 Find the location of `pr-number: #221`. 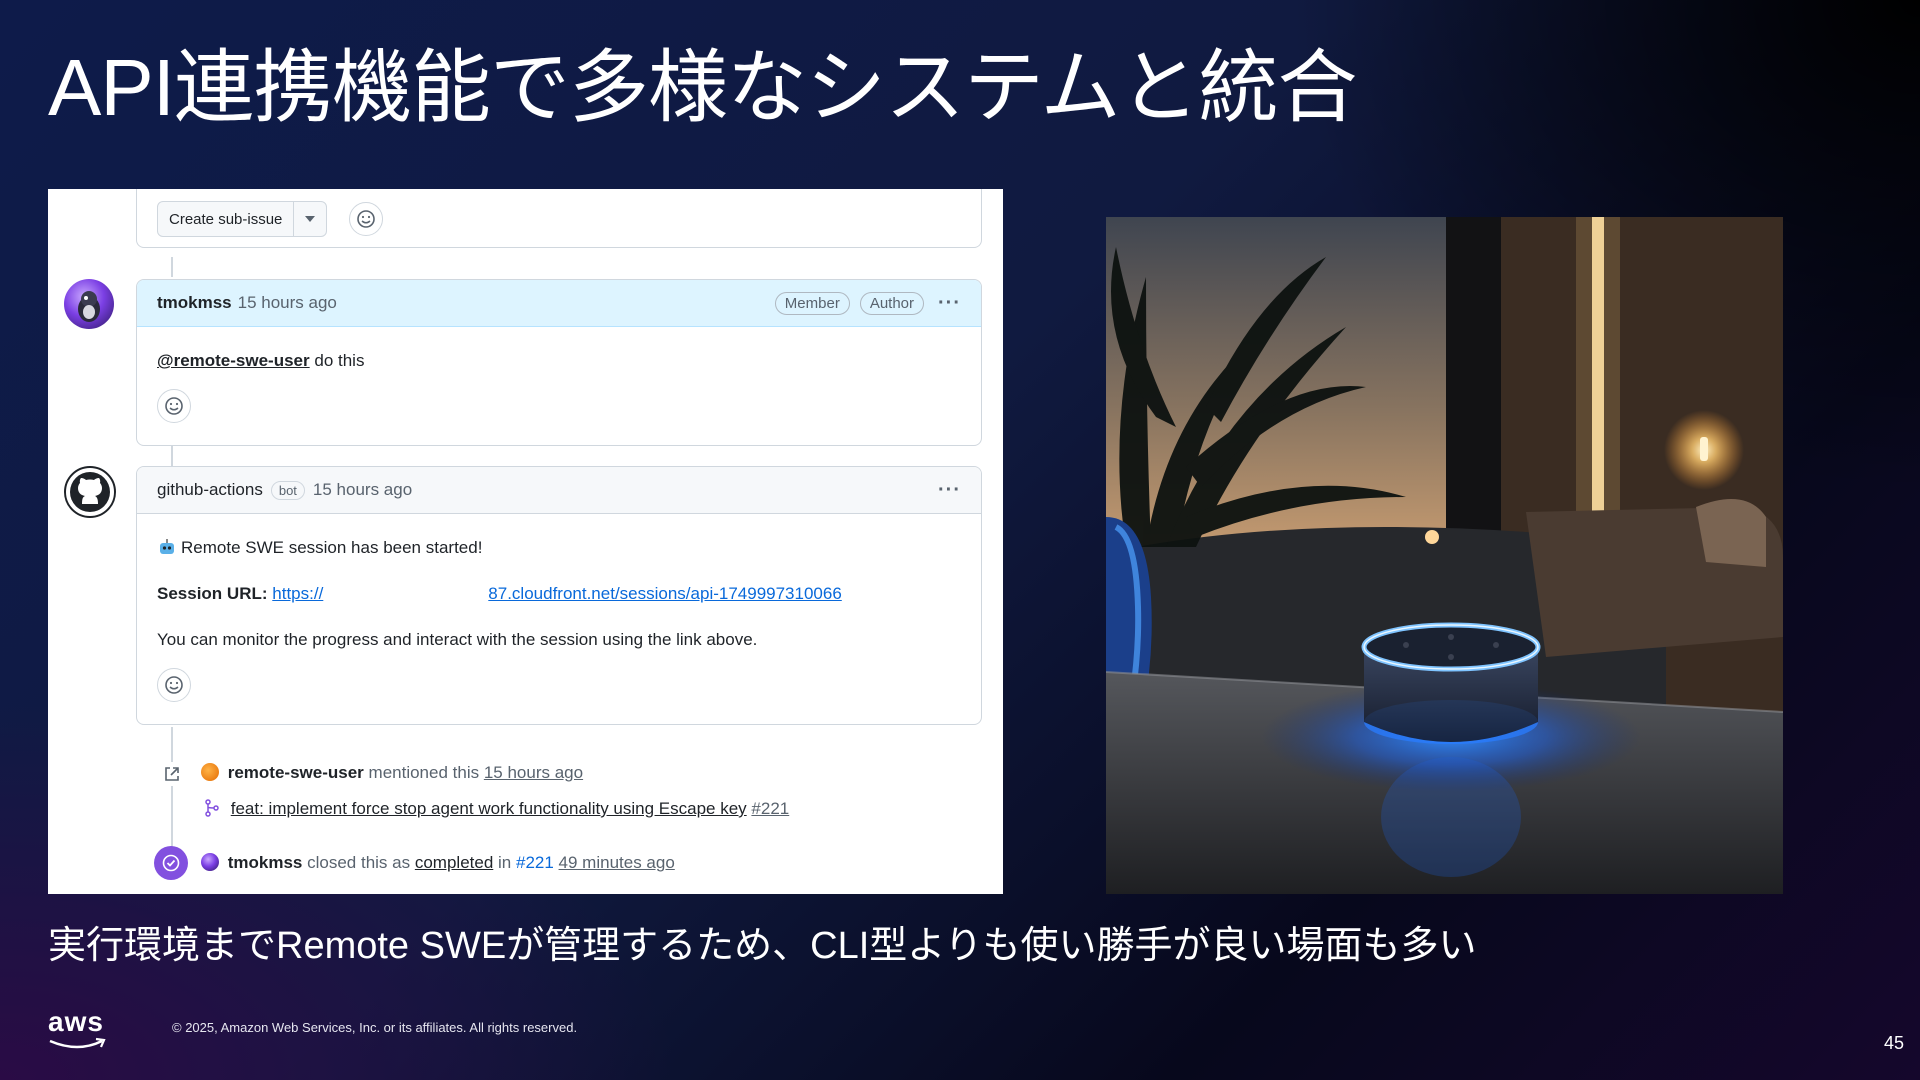

pr-number: #221 is located at coordinates (770, 808).